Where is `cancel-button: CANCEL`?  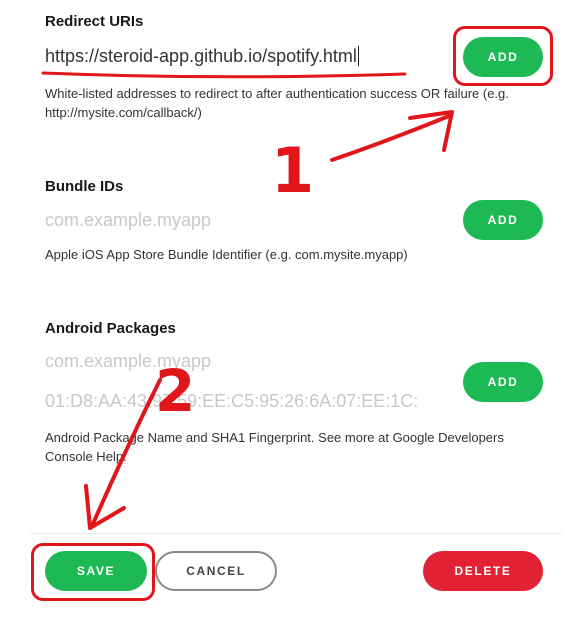 cancel-button: CANCEL is located at coordinates (216, 571).